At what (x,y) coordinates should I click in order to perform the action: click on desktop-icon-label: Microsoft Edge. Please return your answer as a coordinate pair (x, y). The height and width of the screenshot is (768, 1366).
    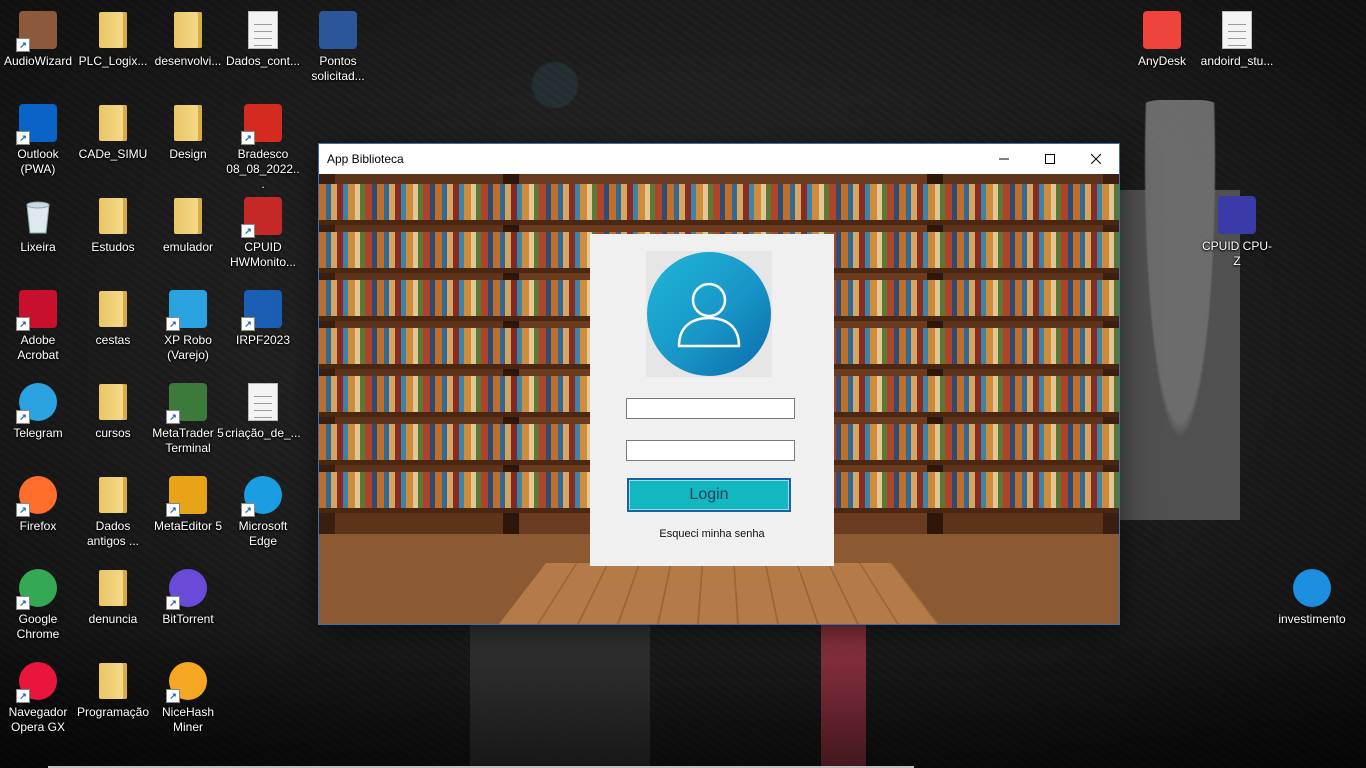
    Looking at the image, I should click on (263, 533).